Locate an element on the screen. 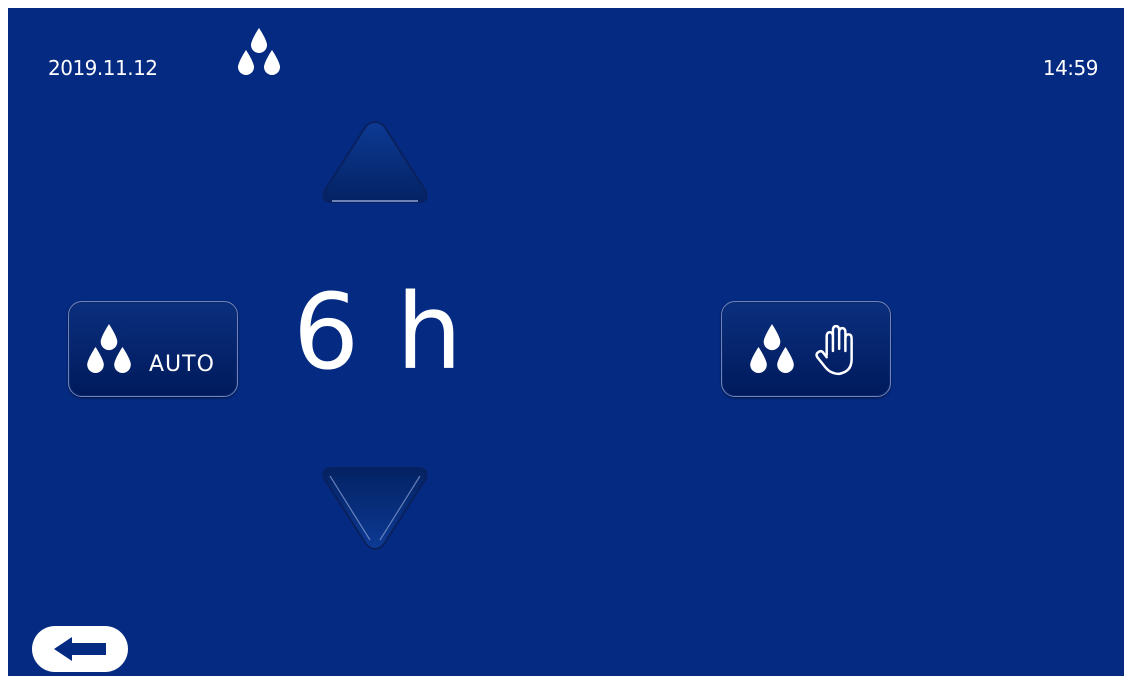  arrow-left-icon is located at coordinates (80, 649).